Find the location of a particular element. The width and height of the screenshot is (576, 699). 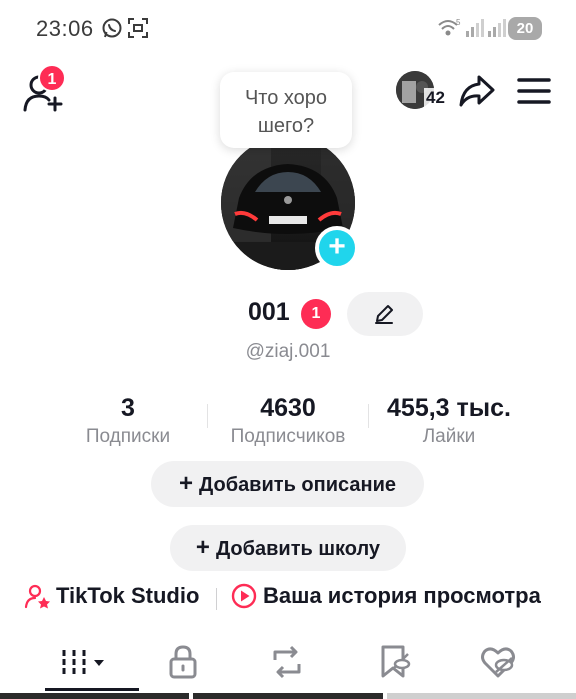

lock-icon is located at coordinates (183, 662).